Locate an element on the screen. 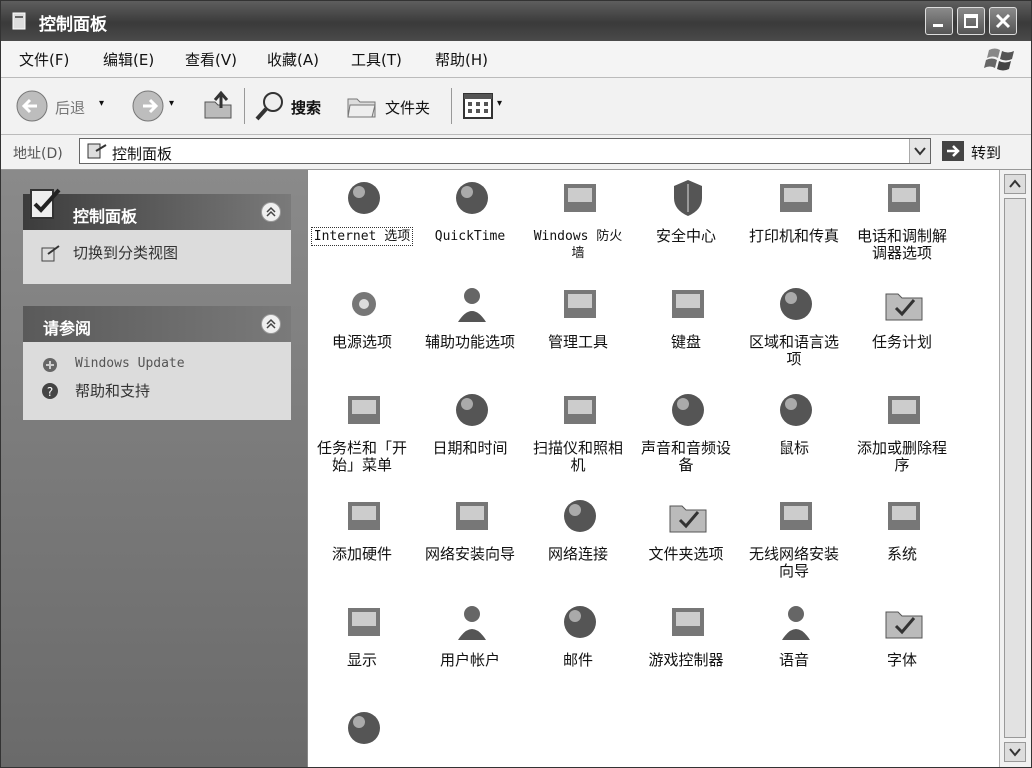  forward-dropdown-icon: ▾ is located at coordinates (171, 103).